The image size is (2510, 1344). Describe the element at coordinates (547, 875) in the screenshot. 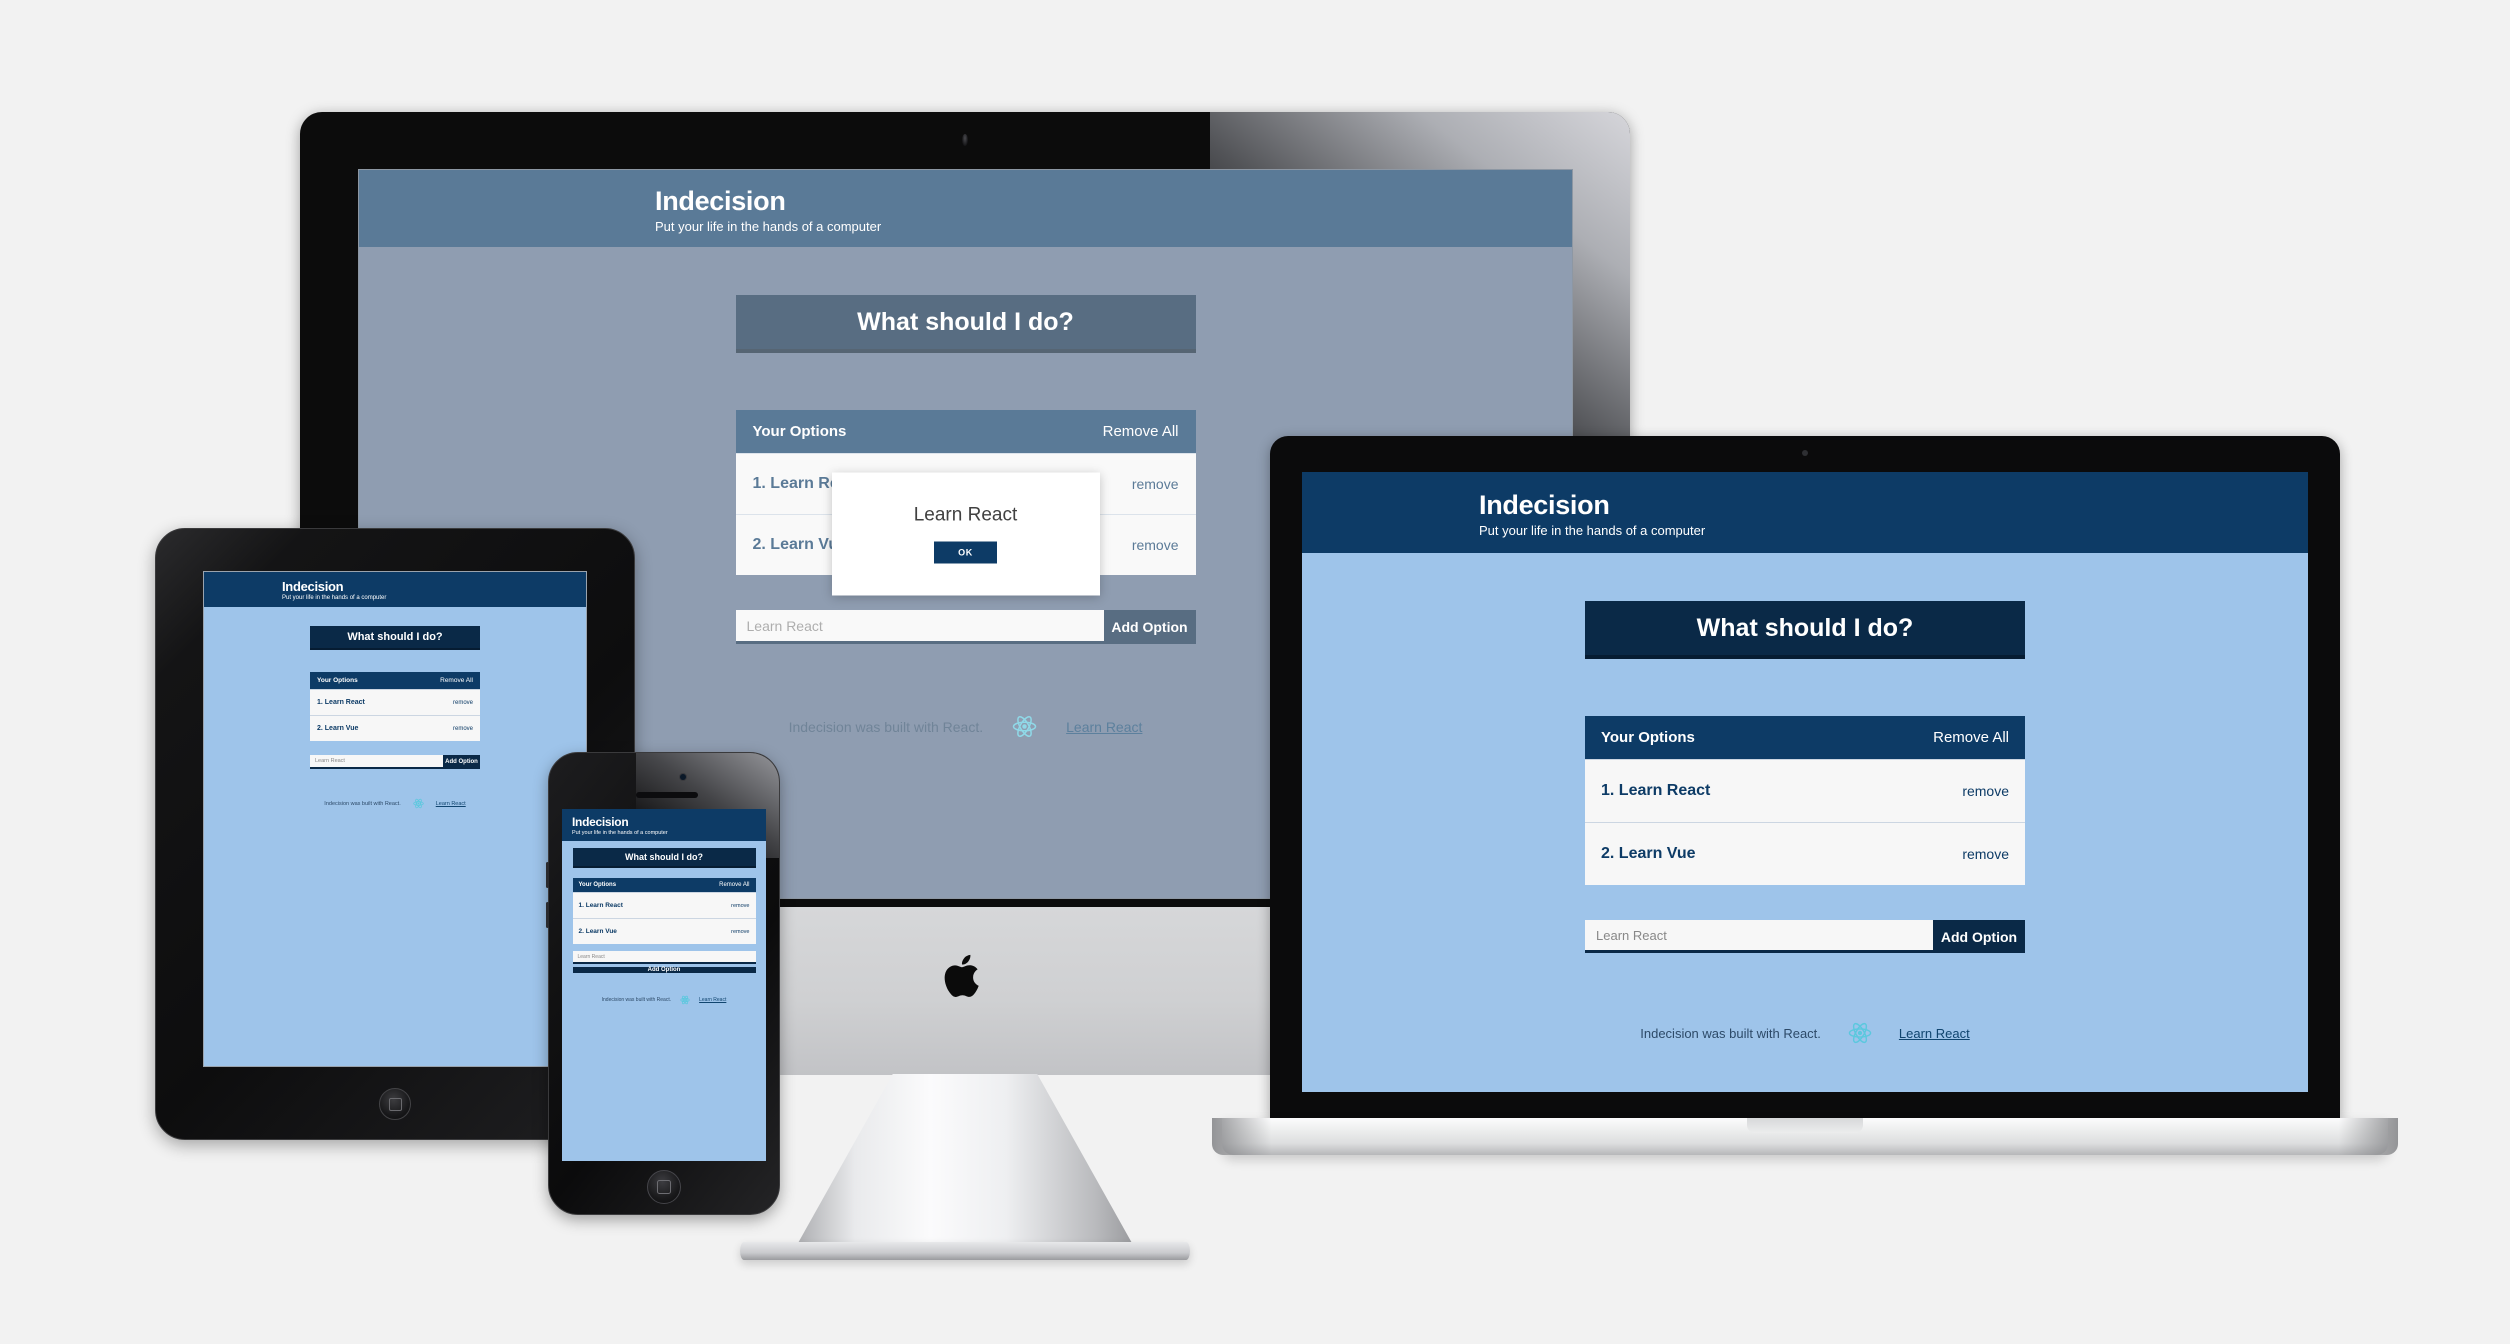

I see `iphone-volume-up-button` at that location.